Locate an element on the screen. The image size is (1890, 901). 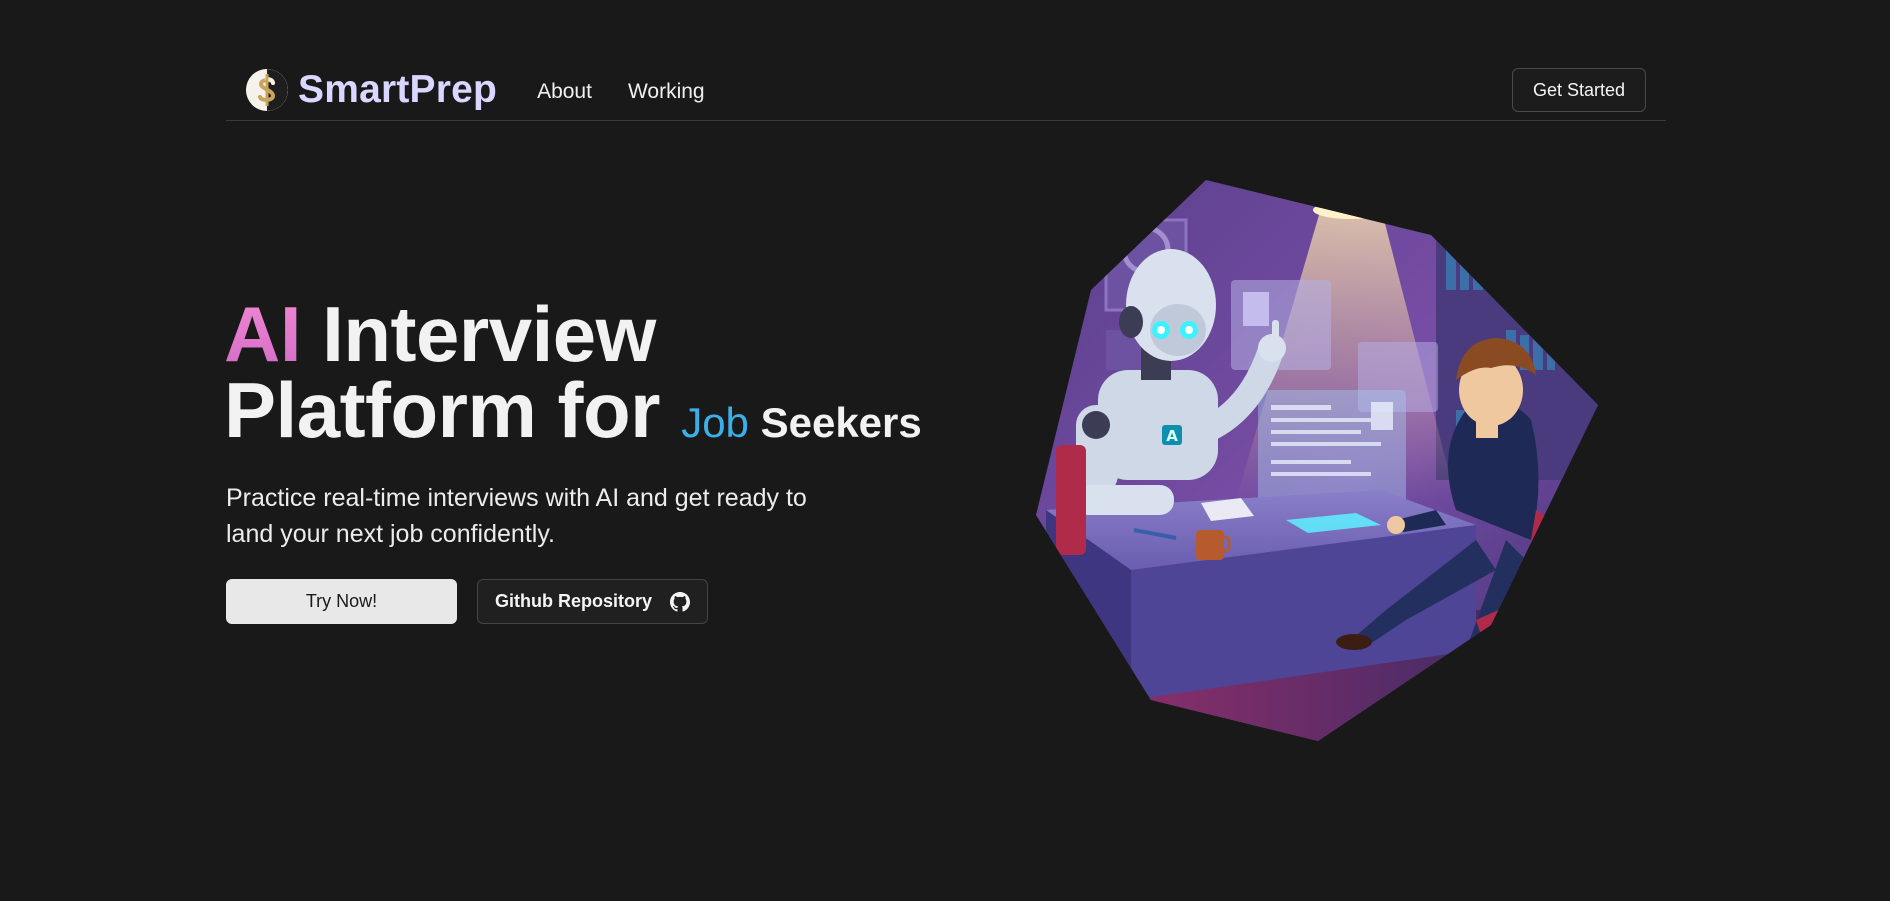
github-repository-button: Github Repository is located at coordinates (592, 601).